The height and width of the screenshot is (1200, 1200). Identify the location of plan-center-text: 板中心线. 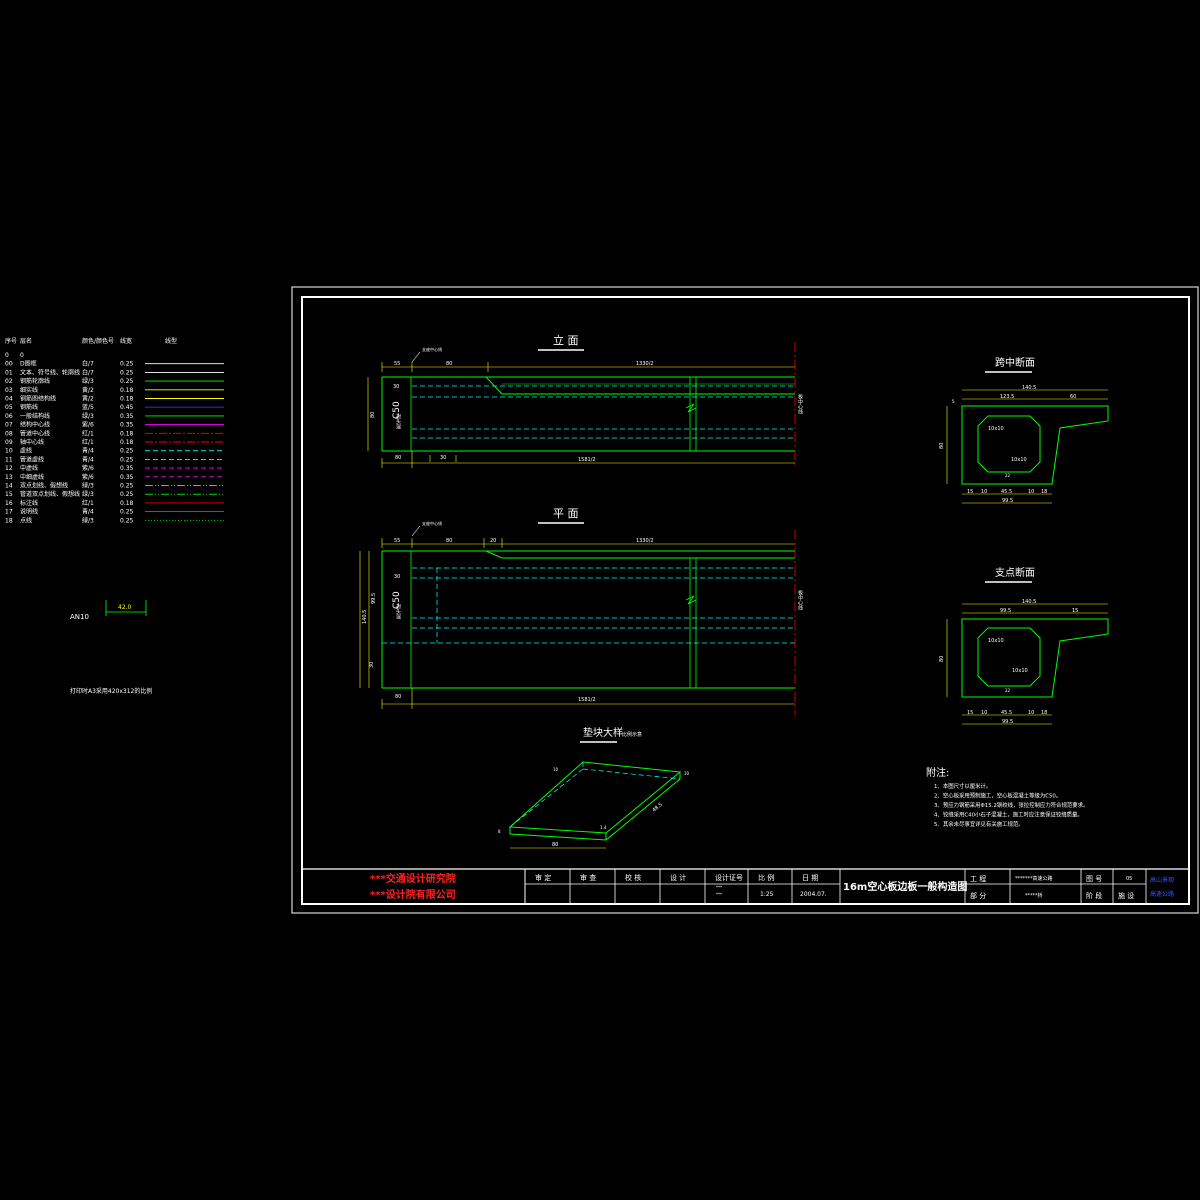
(800, 599).